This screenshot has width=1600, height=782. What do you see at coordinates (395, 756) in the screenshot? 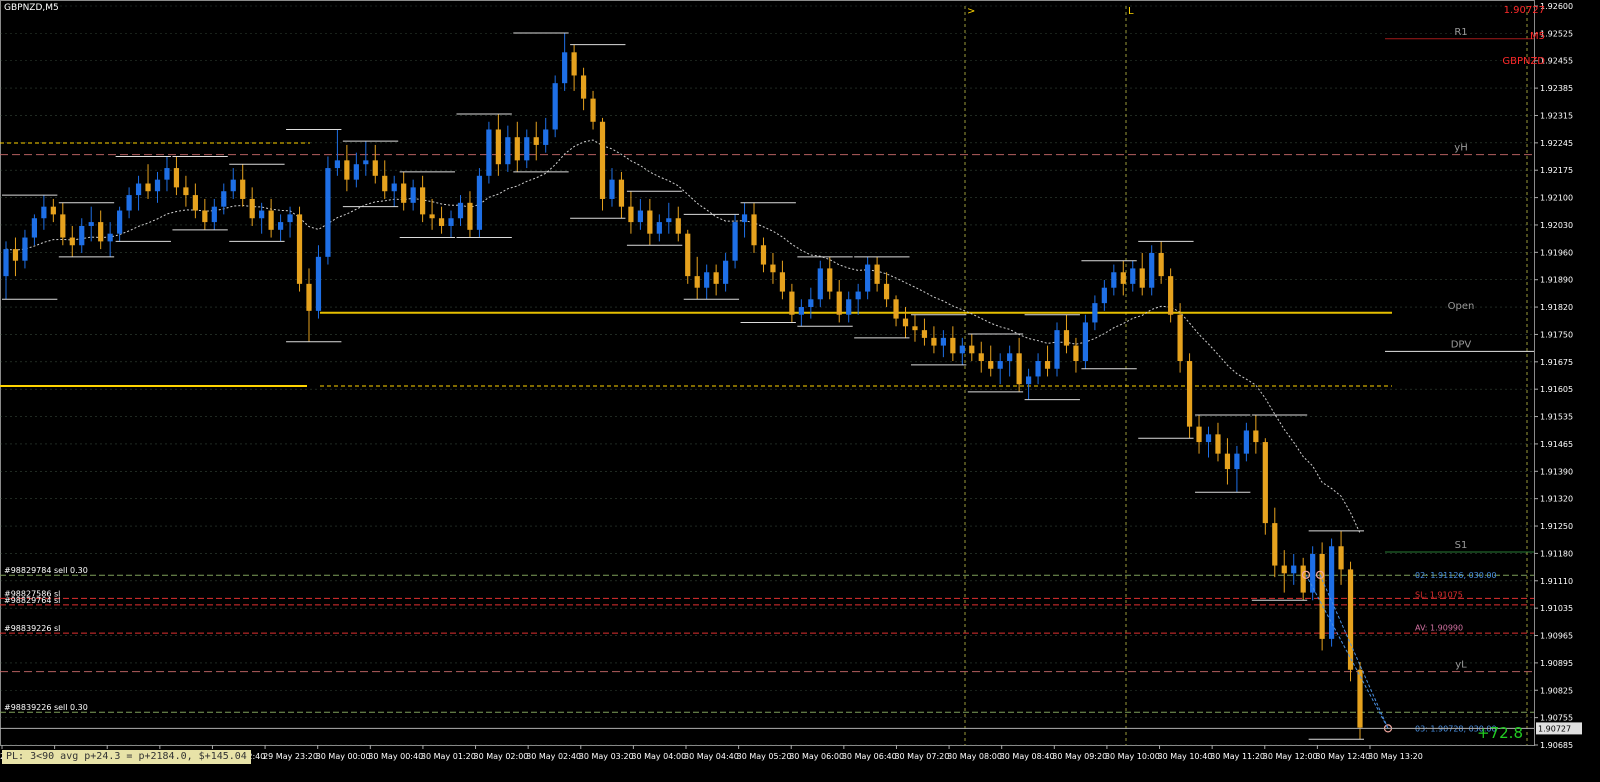
I see `x-tick-label: 30 May 00:40` at bounding box center [395, 756].